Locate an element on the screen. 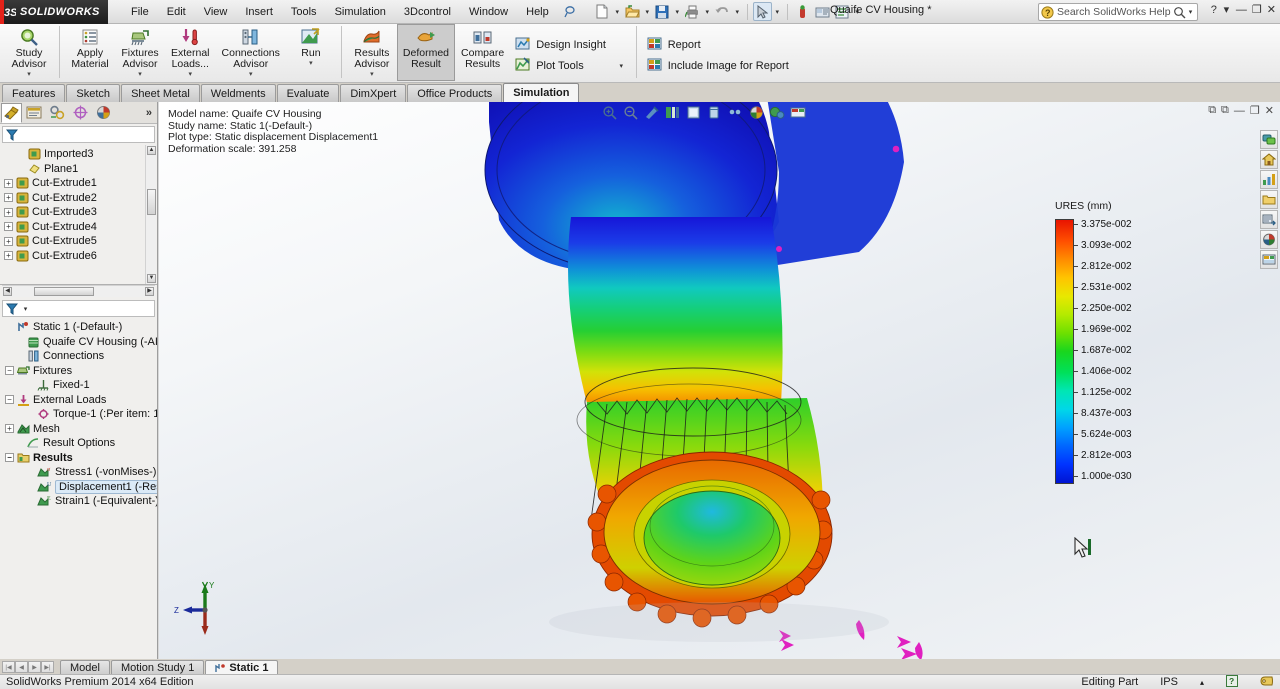 The image size is (1280, 689). minimize-button: — is located at coordinates (1241, 10).